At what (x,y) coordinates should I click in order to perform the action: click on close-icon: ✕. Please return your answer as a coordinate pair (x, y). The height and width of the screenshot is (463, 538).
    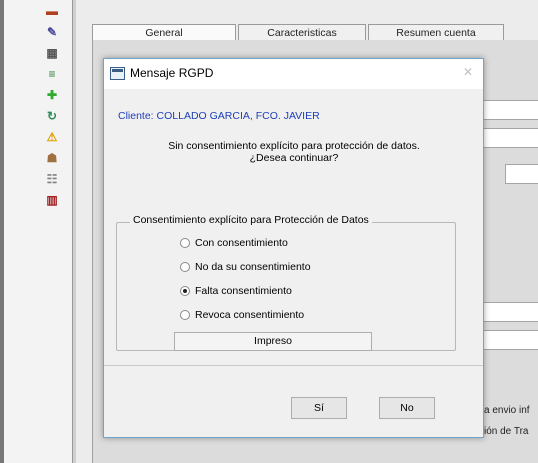
    Looking at the image, I should click on (468, 72).